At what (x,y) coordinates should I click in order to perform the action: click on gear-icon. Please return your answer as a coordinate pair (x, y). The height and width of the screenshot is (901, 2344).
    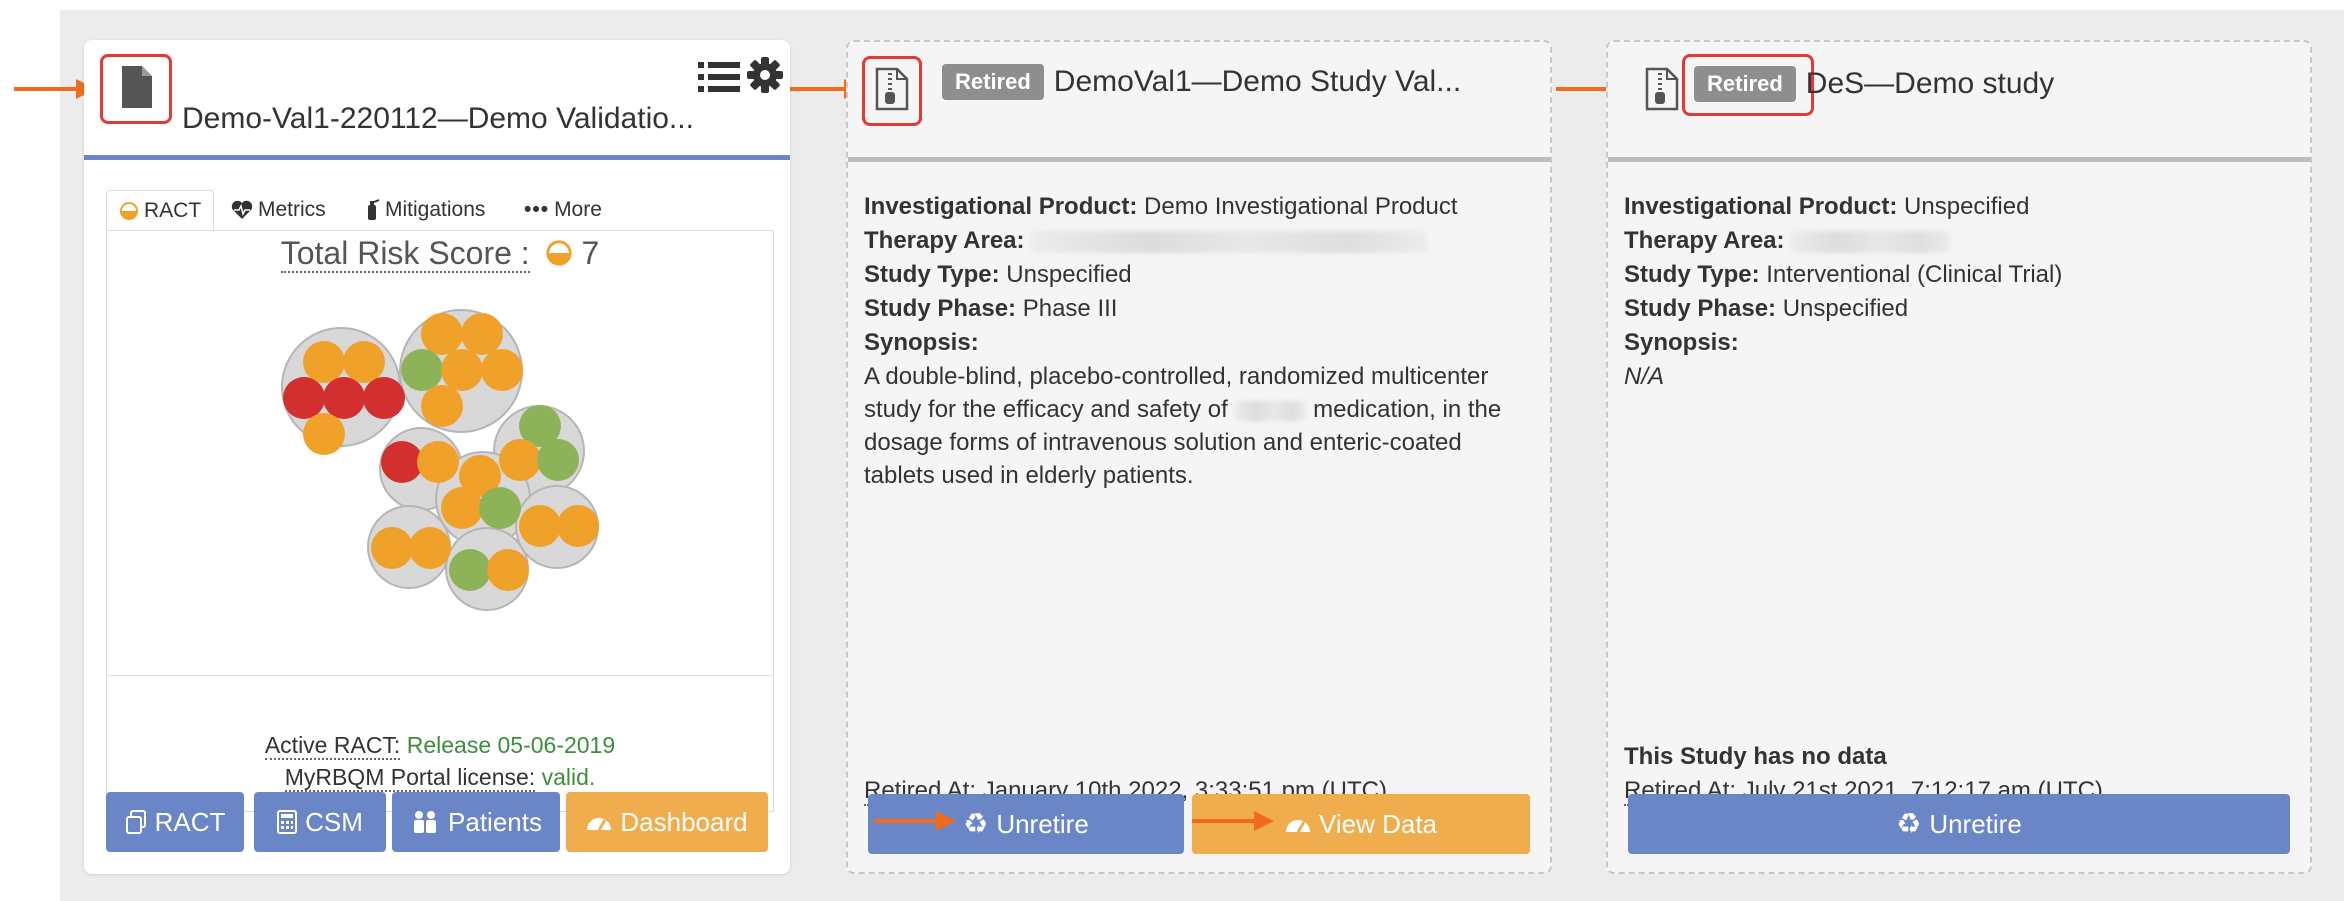
    Looking at the image, I should click on (765, 75).